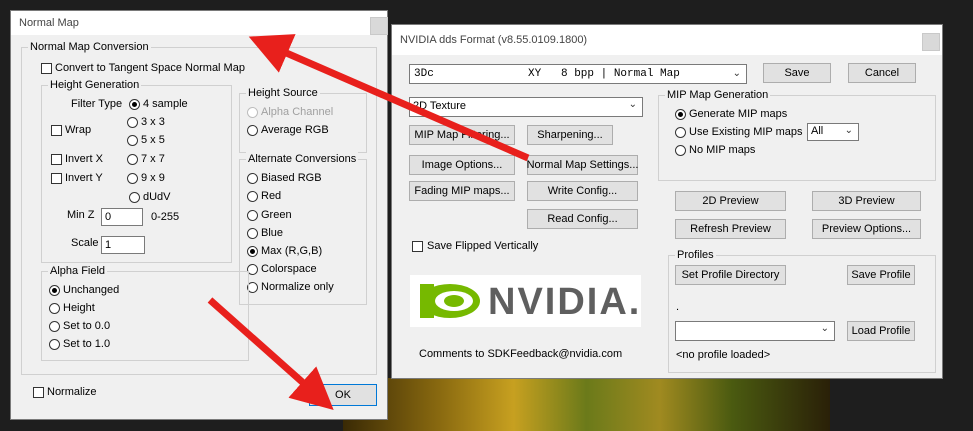 Image resolution: width=973 pixels, height=431 pixels. I want to click on arrow-to-title, so click(389, 98).